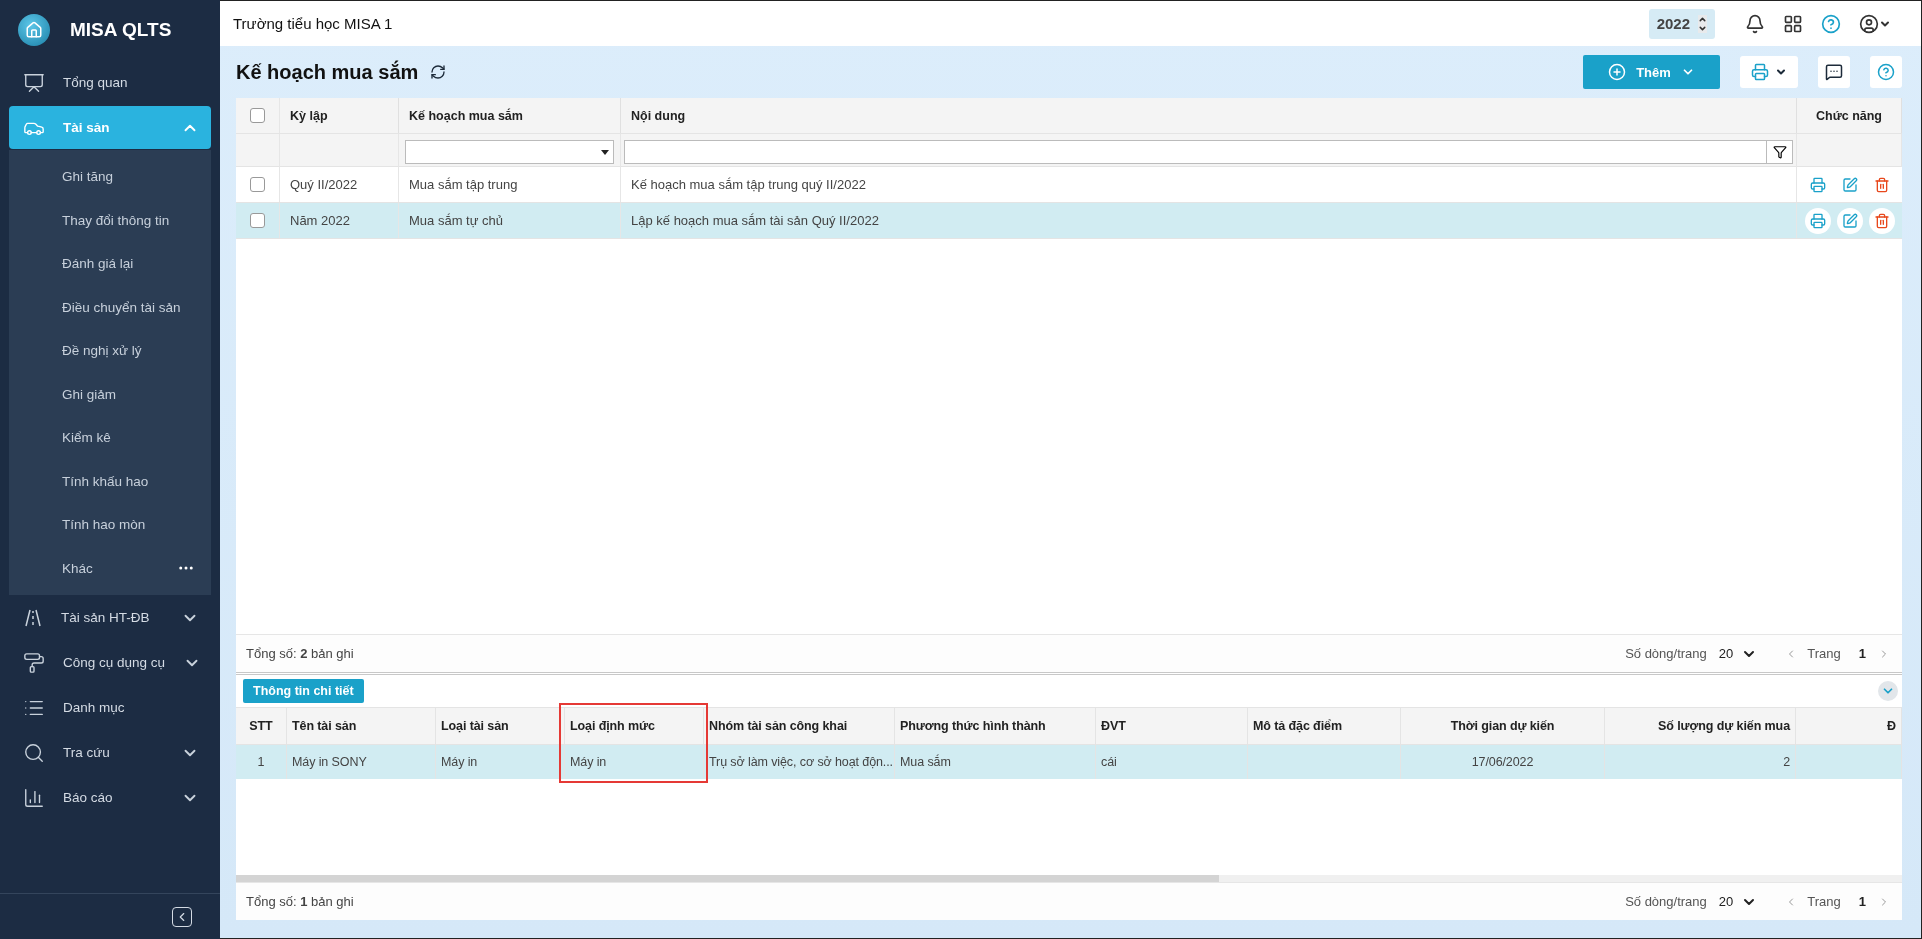 The width and height of the screenshot is (1922, 939). I want to click on bell-icon, so click(1755, 23).